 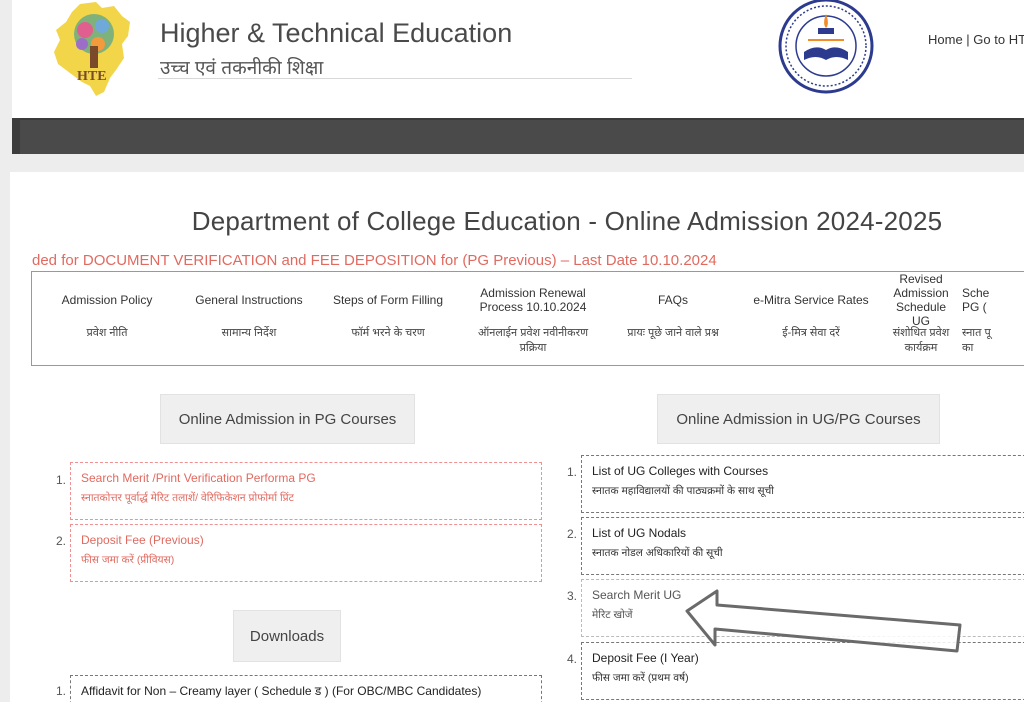 I want to click on item-label: Search Merit UG, so click(x=637, y=595).